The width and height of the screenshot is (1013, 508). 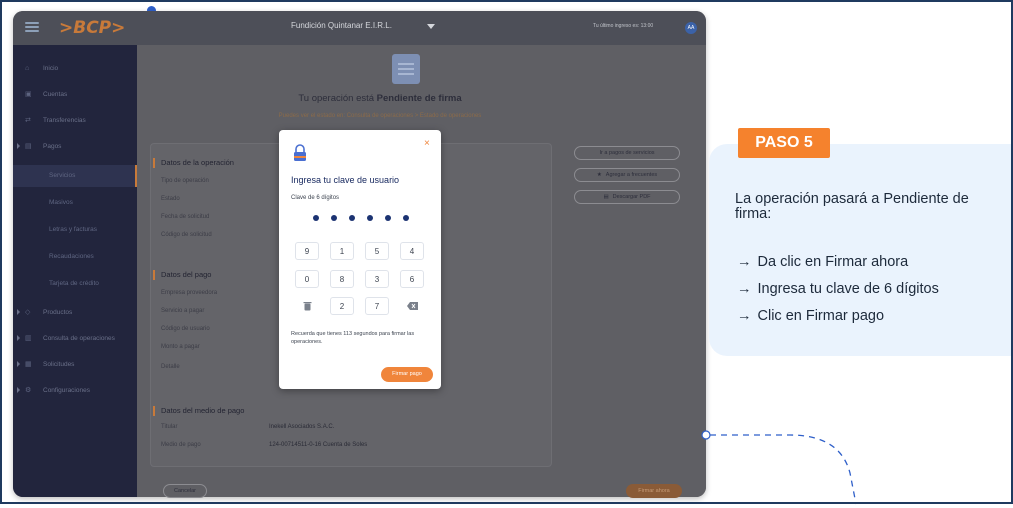 I want to click on step-item: → Clic en Firmar pago, so click(x=811, y=316).